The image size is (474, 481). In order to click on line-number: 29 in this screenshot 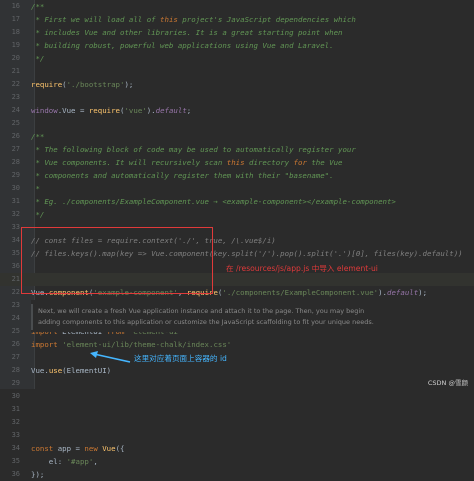, I will do `click(15, 383)`.